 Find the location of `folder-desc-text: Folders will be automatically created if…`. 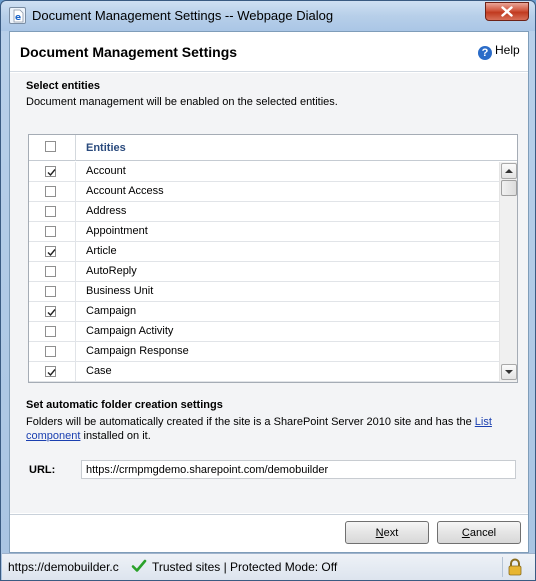

folder-desc-text: Folders will be automatically created if… is located at coordinates (250, 422).